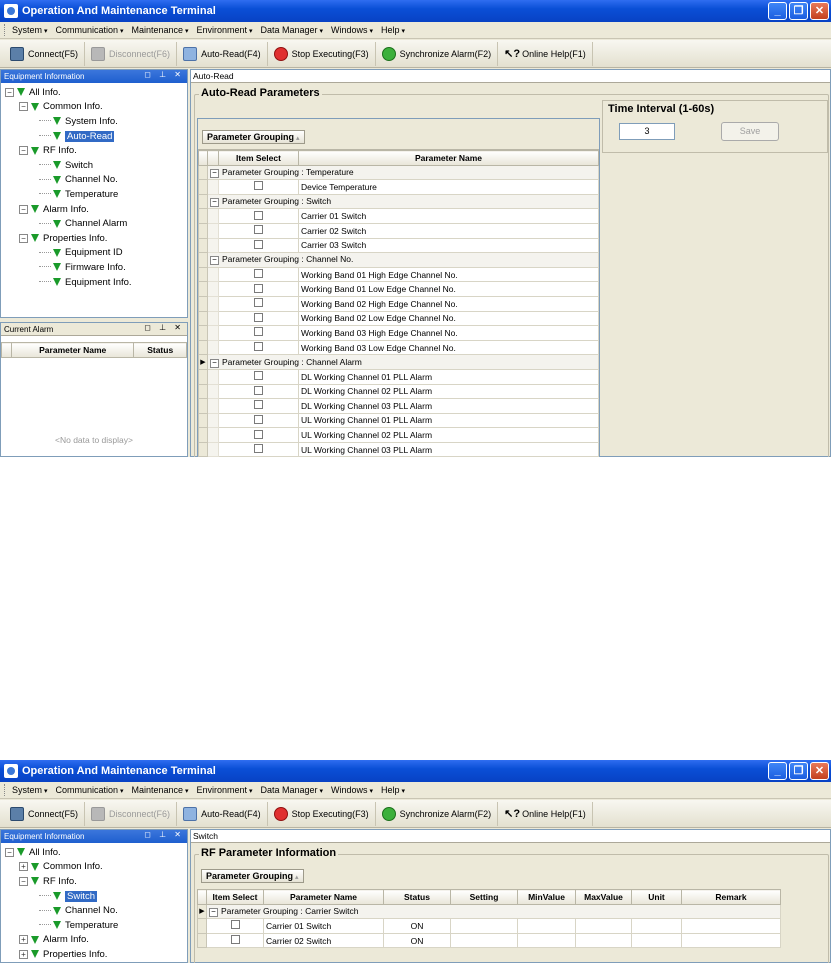 The height and width of the screenshot is (963, 831). What do you see at coordinates (398, 187) in the screenshot?
I see `table-row: Device Temperature` at bounding box center [398, 187].